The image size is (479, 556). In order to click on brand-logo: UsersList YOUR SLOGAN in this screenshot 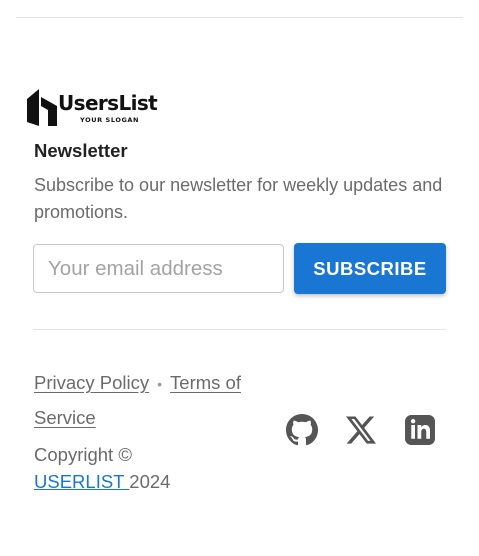, I will do `click(94, 108)`.